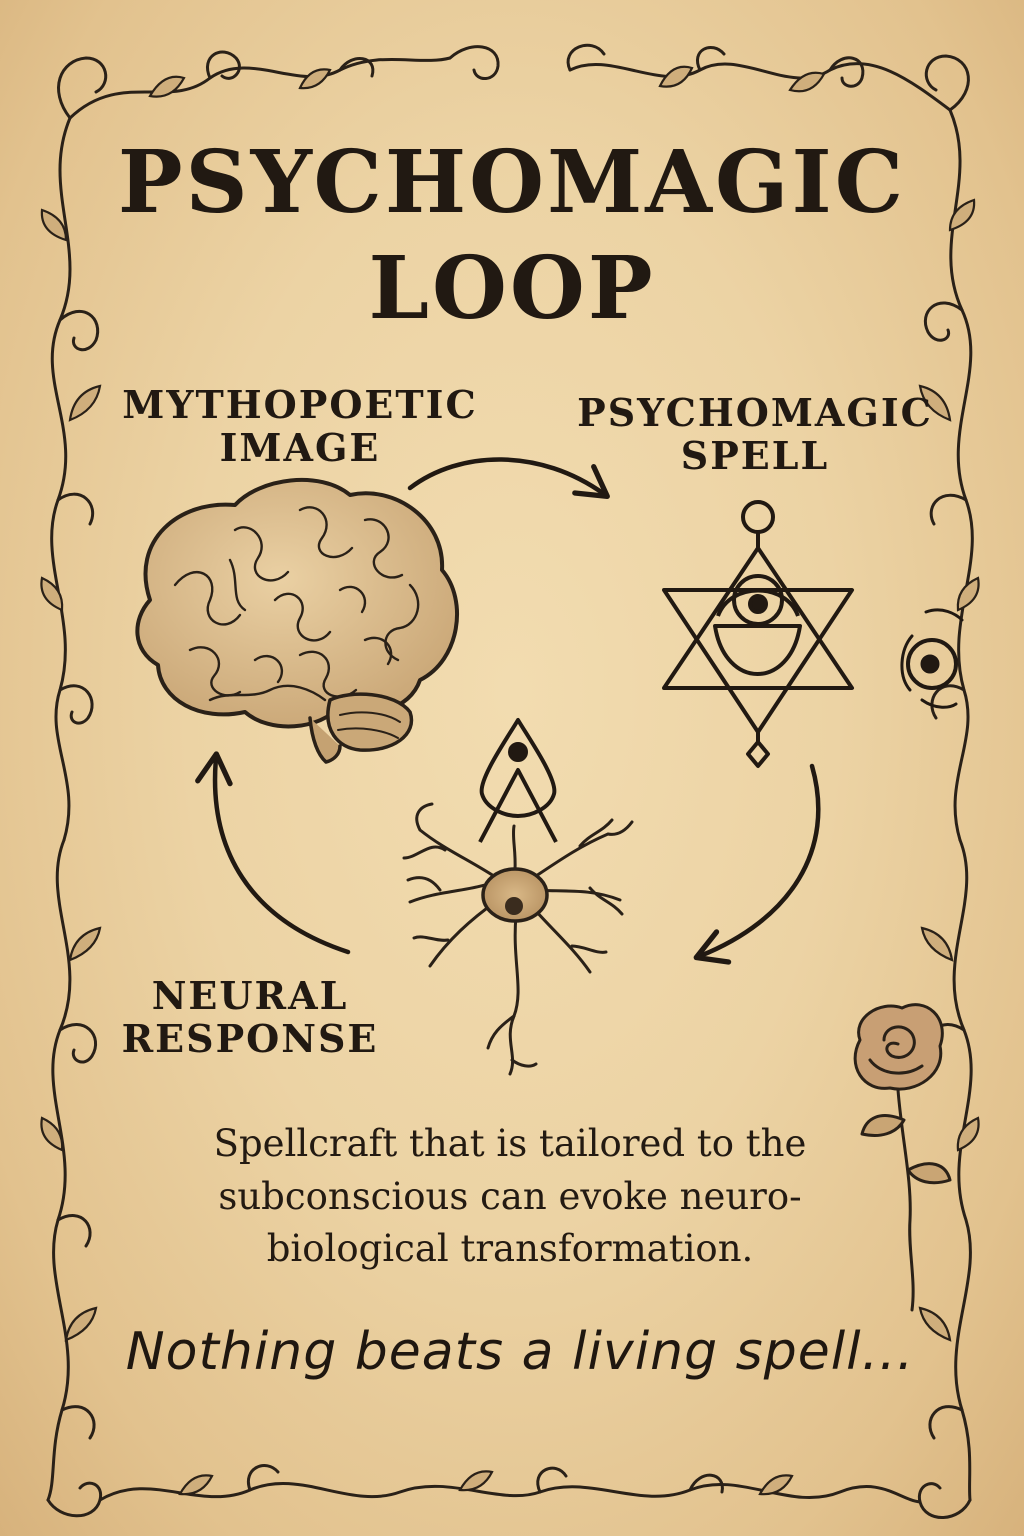 The height and width of the screenshot is (1536, 1024). I want to click on neuron-icon, so click(518, 939).